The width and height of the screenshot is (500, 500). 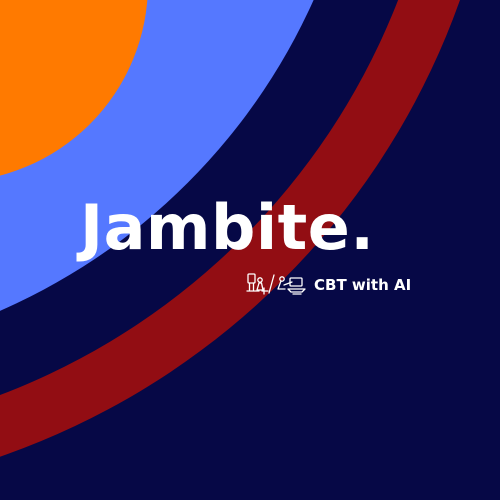 What do you see at coordinates (363, 285) in the screenshot?
I see `tagline: CBT with AI` at bounding box center [363, 285].